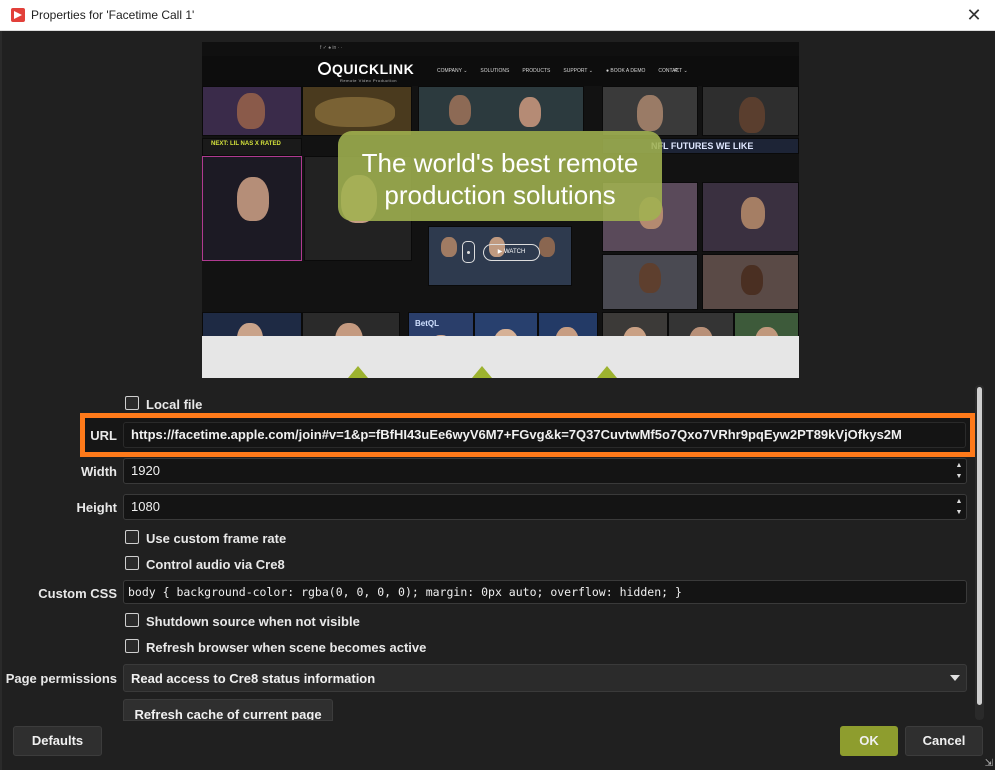 The height and width of the screenshot is (770, 995). I want to click on close-icon: ✕, so click(974, 15).